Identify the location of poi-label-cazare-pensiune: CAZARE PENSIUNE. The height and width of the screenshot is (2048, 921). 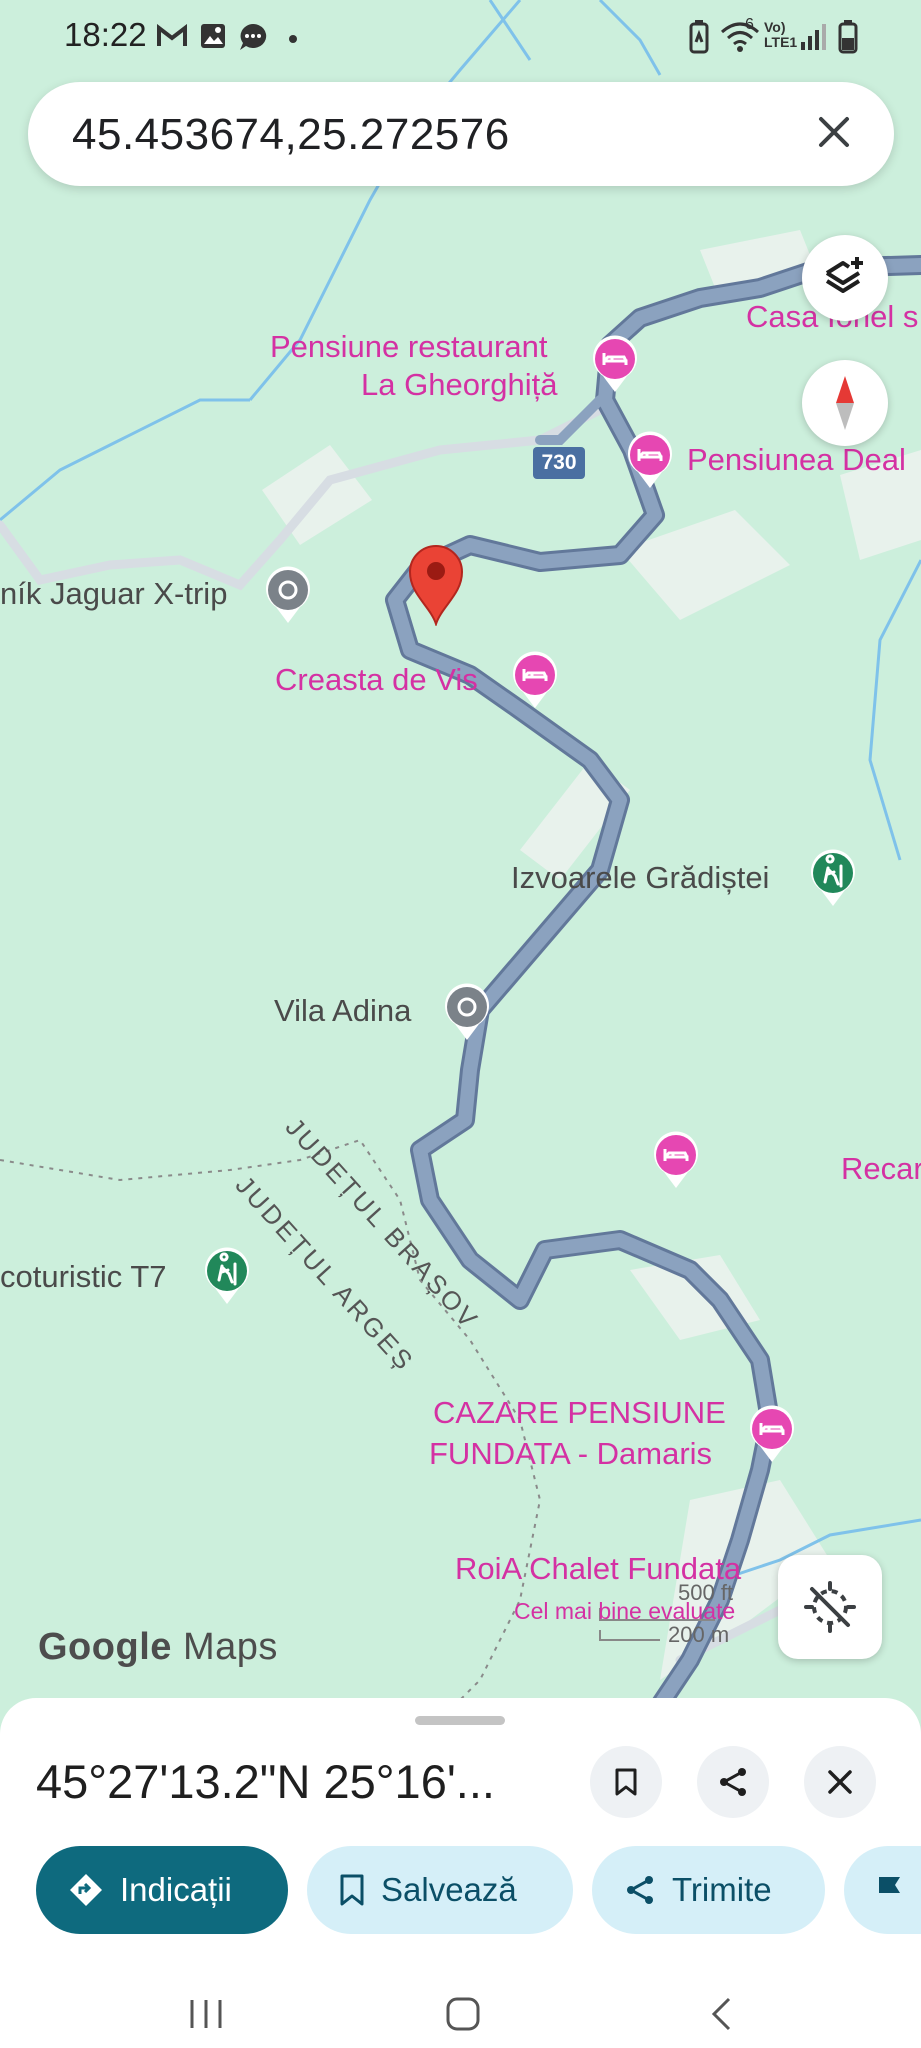
(579, 1413).